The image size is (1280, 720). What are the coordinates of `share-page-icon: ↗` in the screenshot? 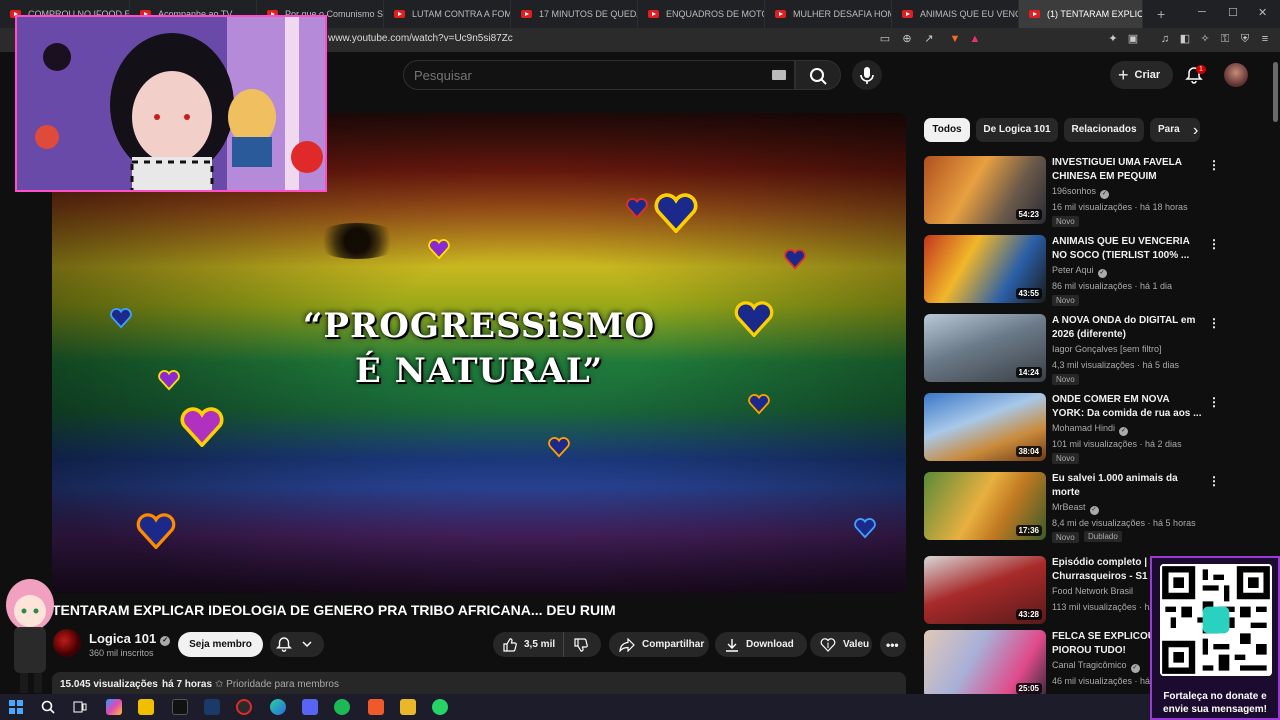 It's located at (929, 39).